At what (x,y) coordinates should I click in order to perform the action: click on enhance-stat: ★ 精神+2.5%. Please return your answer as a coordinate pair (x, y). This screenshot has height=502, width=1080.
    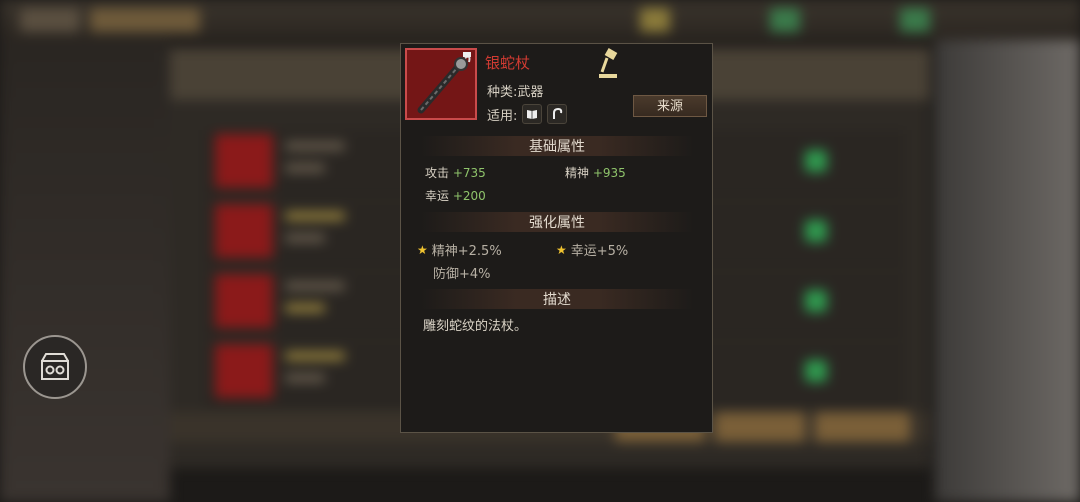
    Looking at the image, I should click on (459, 251).